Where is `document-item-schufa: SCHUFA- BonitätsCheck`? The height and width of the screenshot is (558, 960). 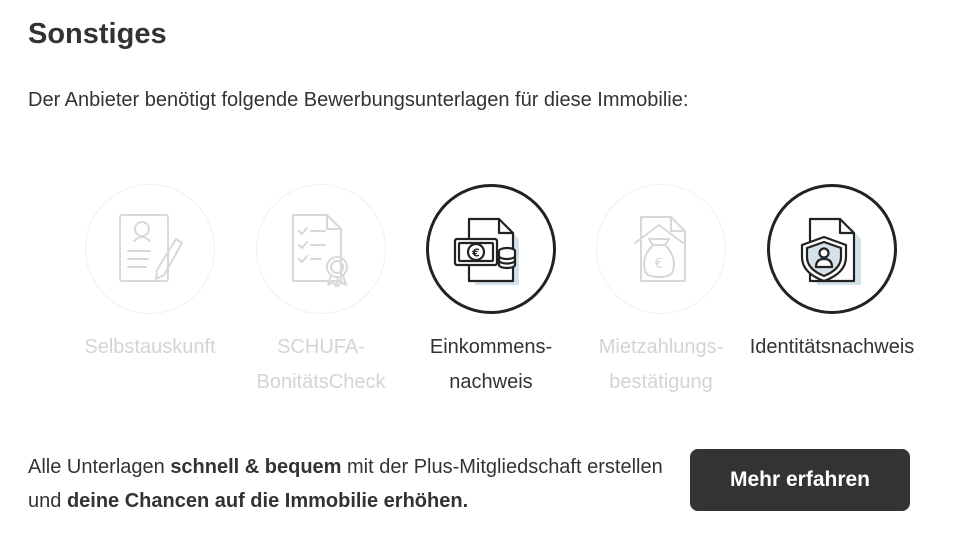 document-item-schufa: SCHUFA- BonitätsCheck is located at coordinates (321, 292).